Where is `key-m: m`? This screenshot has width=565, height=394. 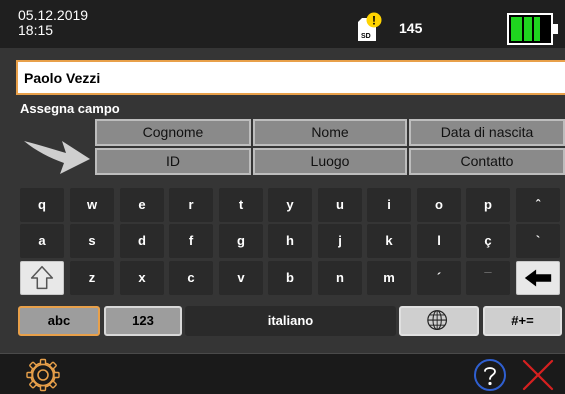
key-m: m is located at coordinates (389, 278).